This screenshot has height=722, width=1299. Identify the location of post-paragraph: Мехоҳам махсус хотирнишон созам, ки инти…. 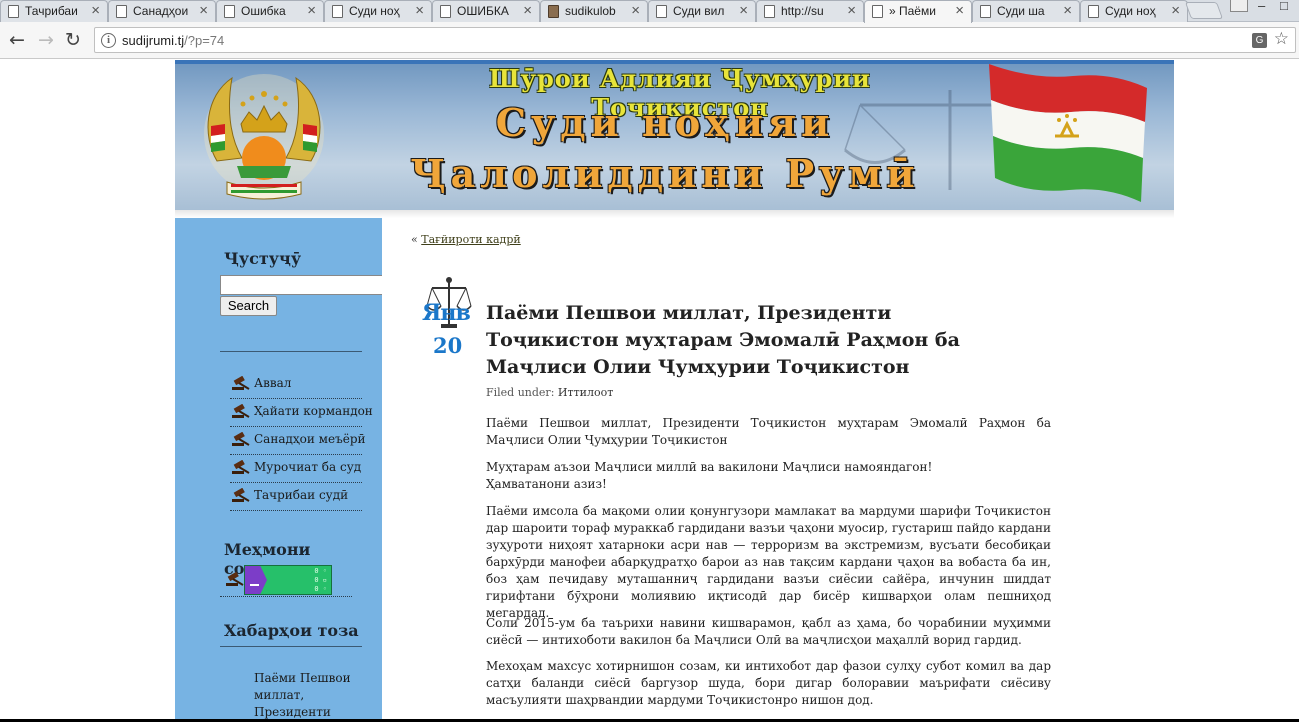
(768, 683).